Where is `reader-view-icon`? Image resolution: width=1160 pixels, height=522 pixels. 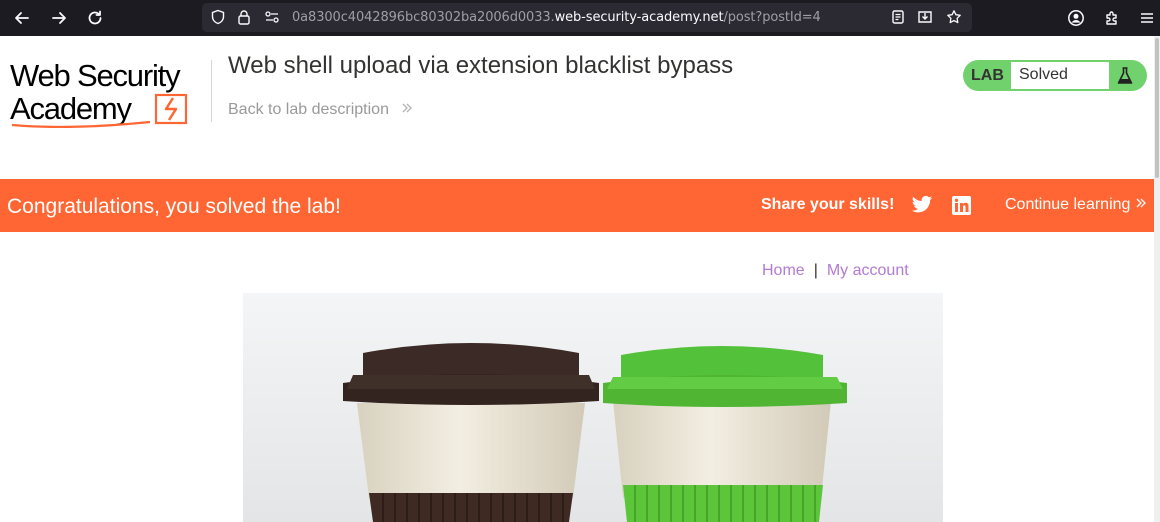
reader-view-icon is located at coordinates (898, 17).